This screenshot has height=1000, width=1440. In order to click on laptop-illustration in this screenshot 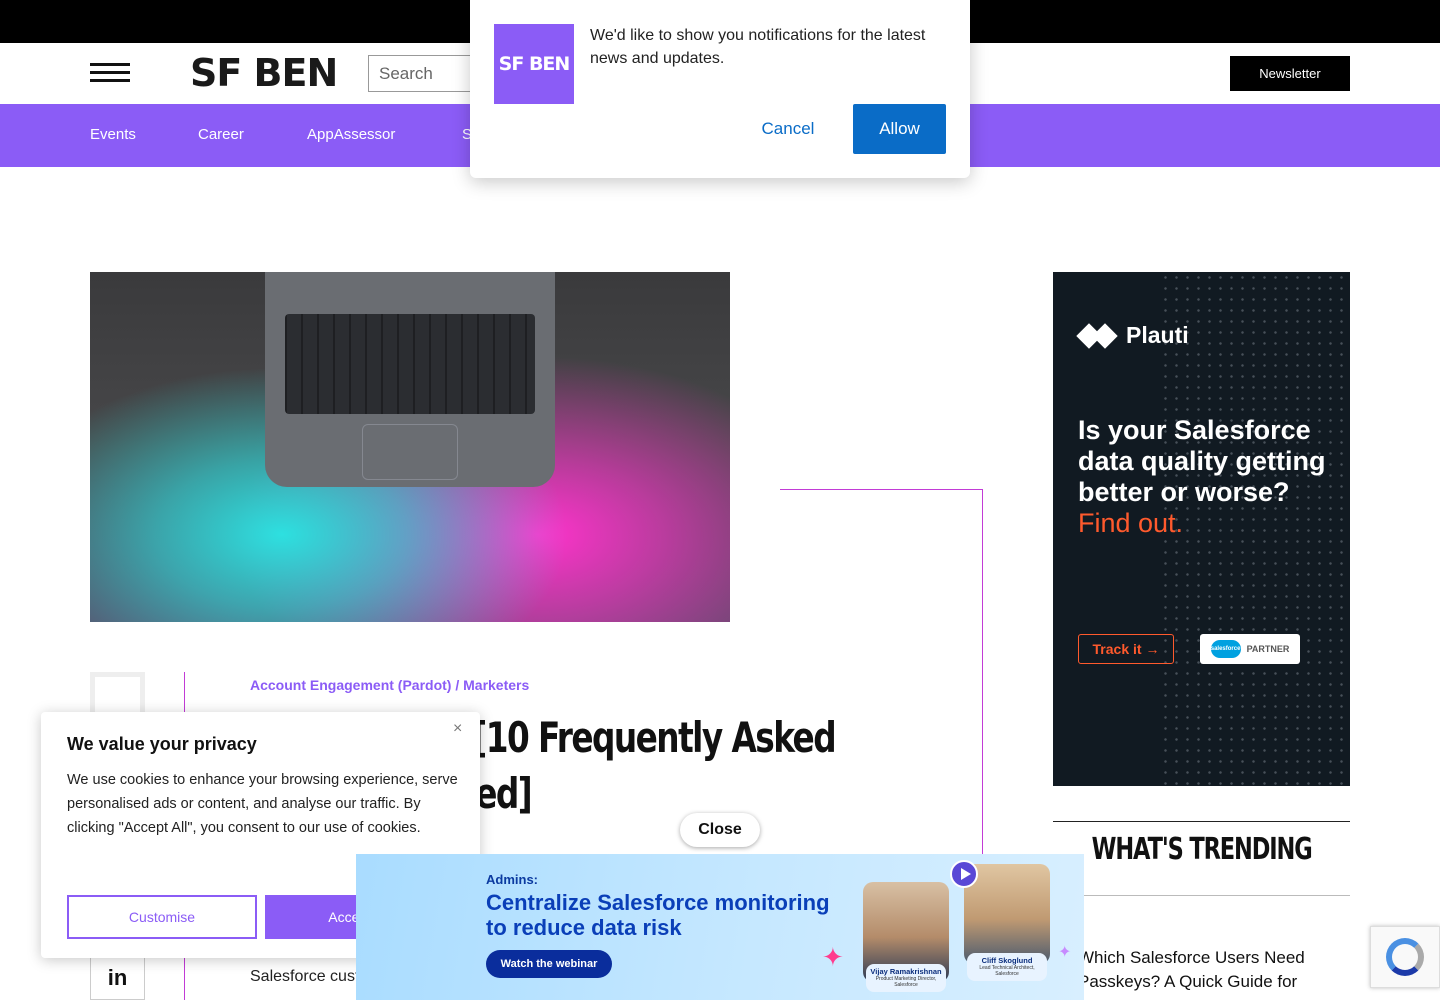, I will do `click(410, 379)`.